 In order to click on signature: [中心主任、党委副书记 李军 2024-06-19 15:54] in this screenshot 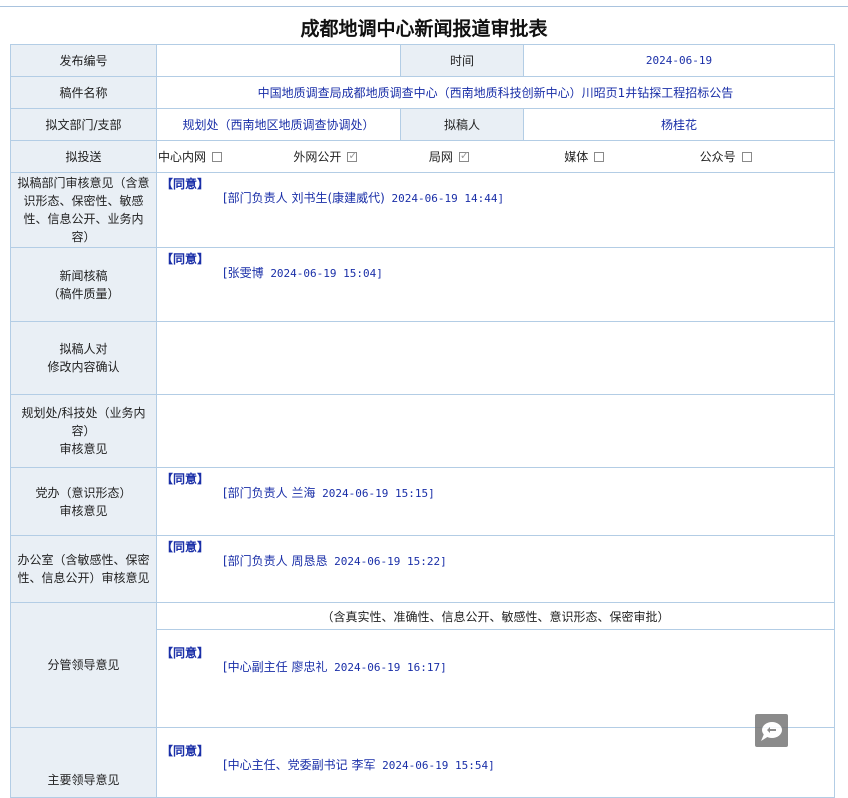, I will do `click(359, 765)`.